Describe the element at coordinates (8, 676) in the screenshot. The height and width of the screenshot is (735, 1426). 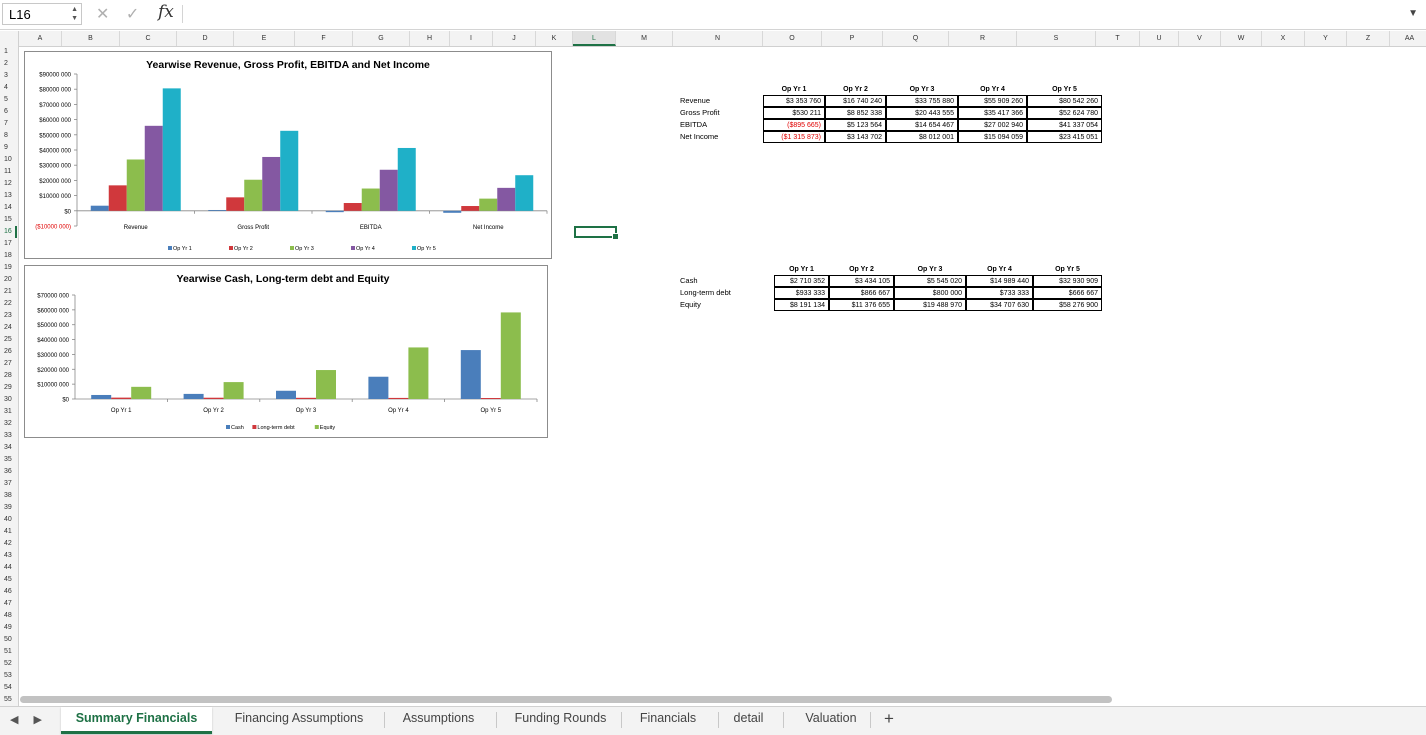
I see `row-header-53: 53` at that location.